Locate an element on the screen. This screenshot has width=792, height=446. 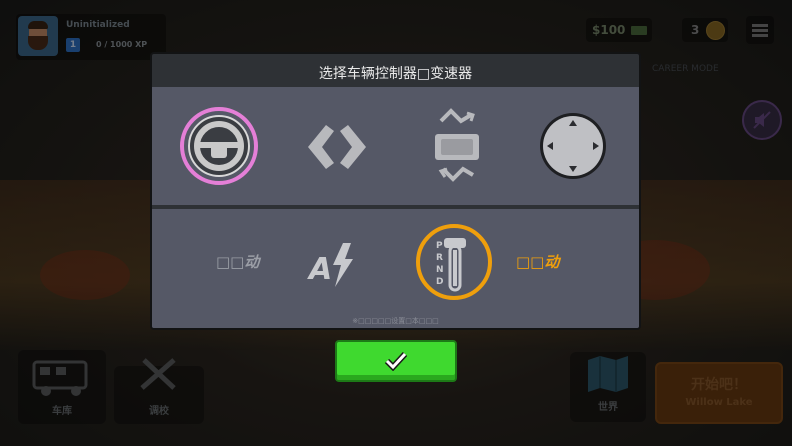
confirm-button is located at coordinates (396, 361).